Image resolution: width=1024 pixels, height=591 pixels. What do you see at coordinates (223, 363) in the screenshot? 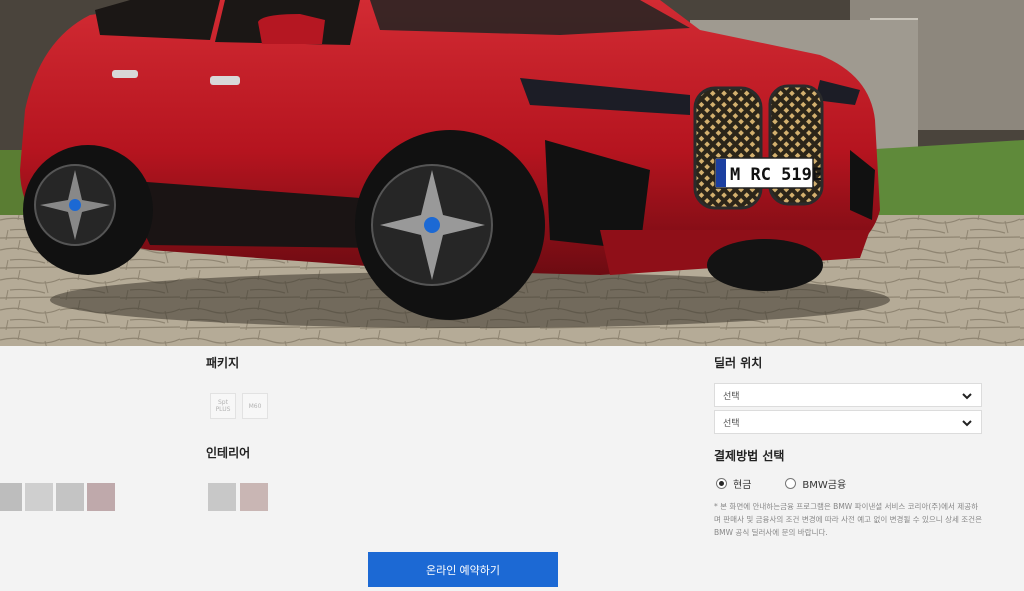
I see `package-title: 패키지` at bounding box center [223, 363].